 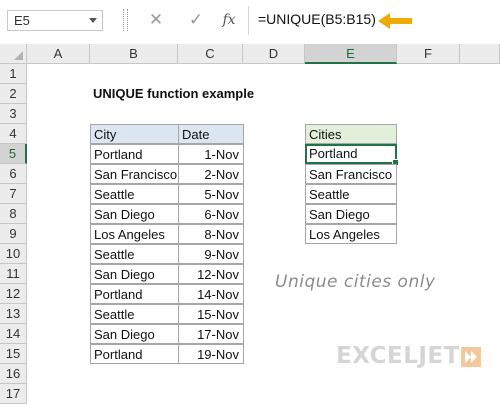 What do you see at coordinates (229, 20) in the screenshot?
I see `insert-function-icon: fx` at bounding box center [229, 20].